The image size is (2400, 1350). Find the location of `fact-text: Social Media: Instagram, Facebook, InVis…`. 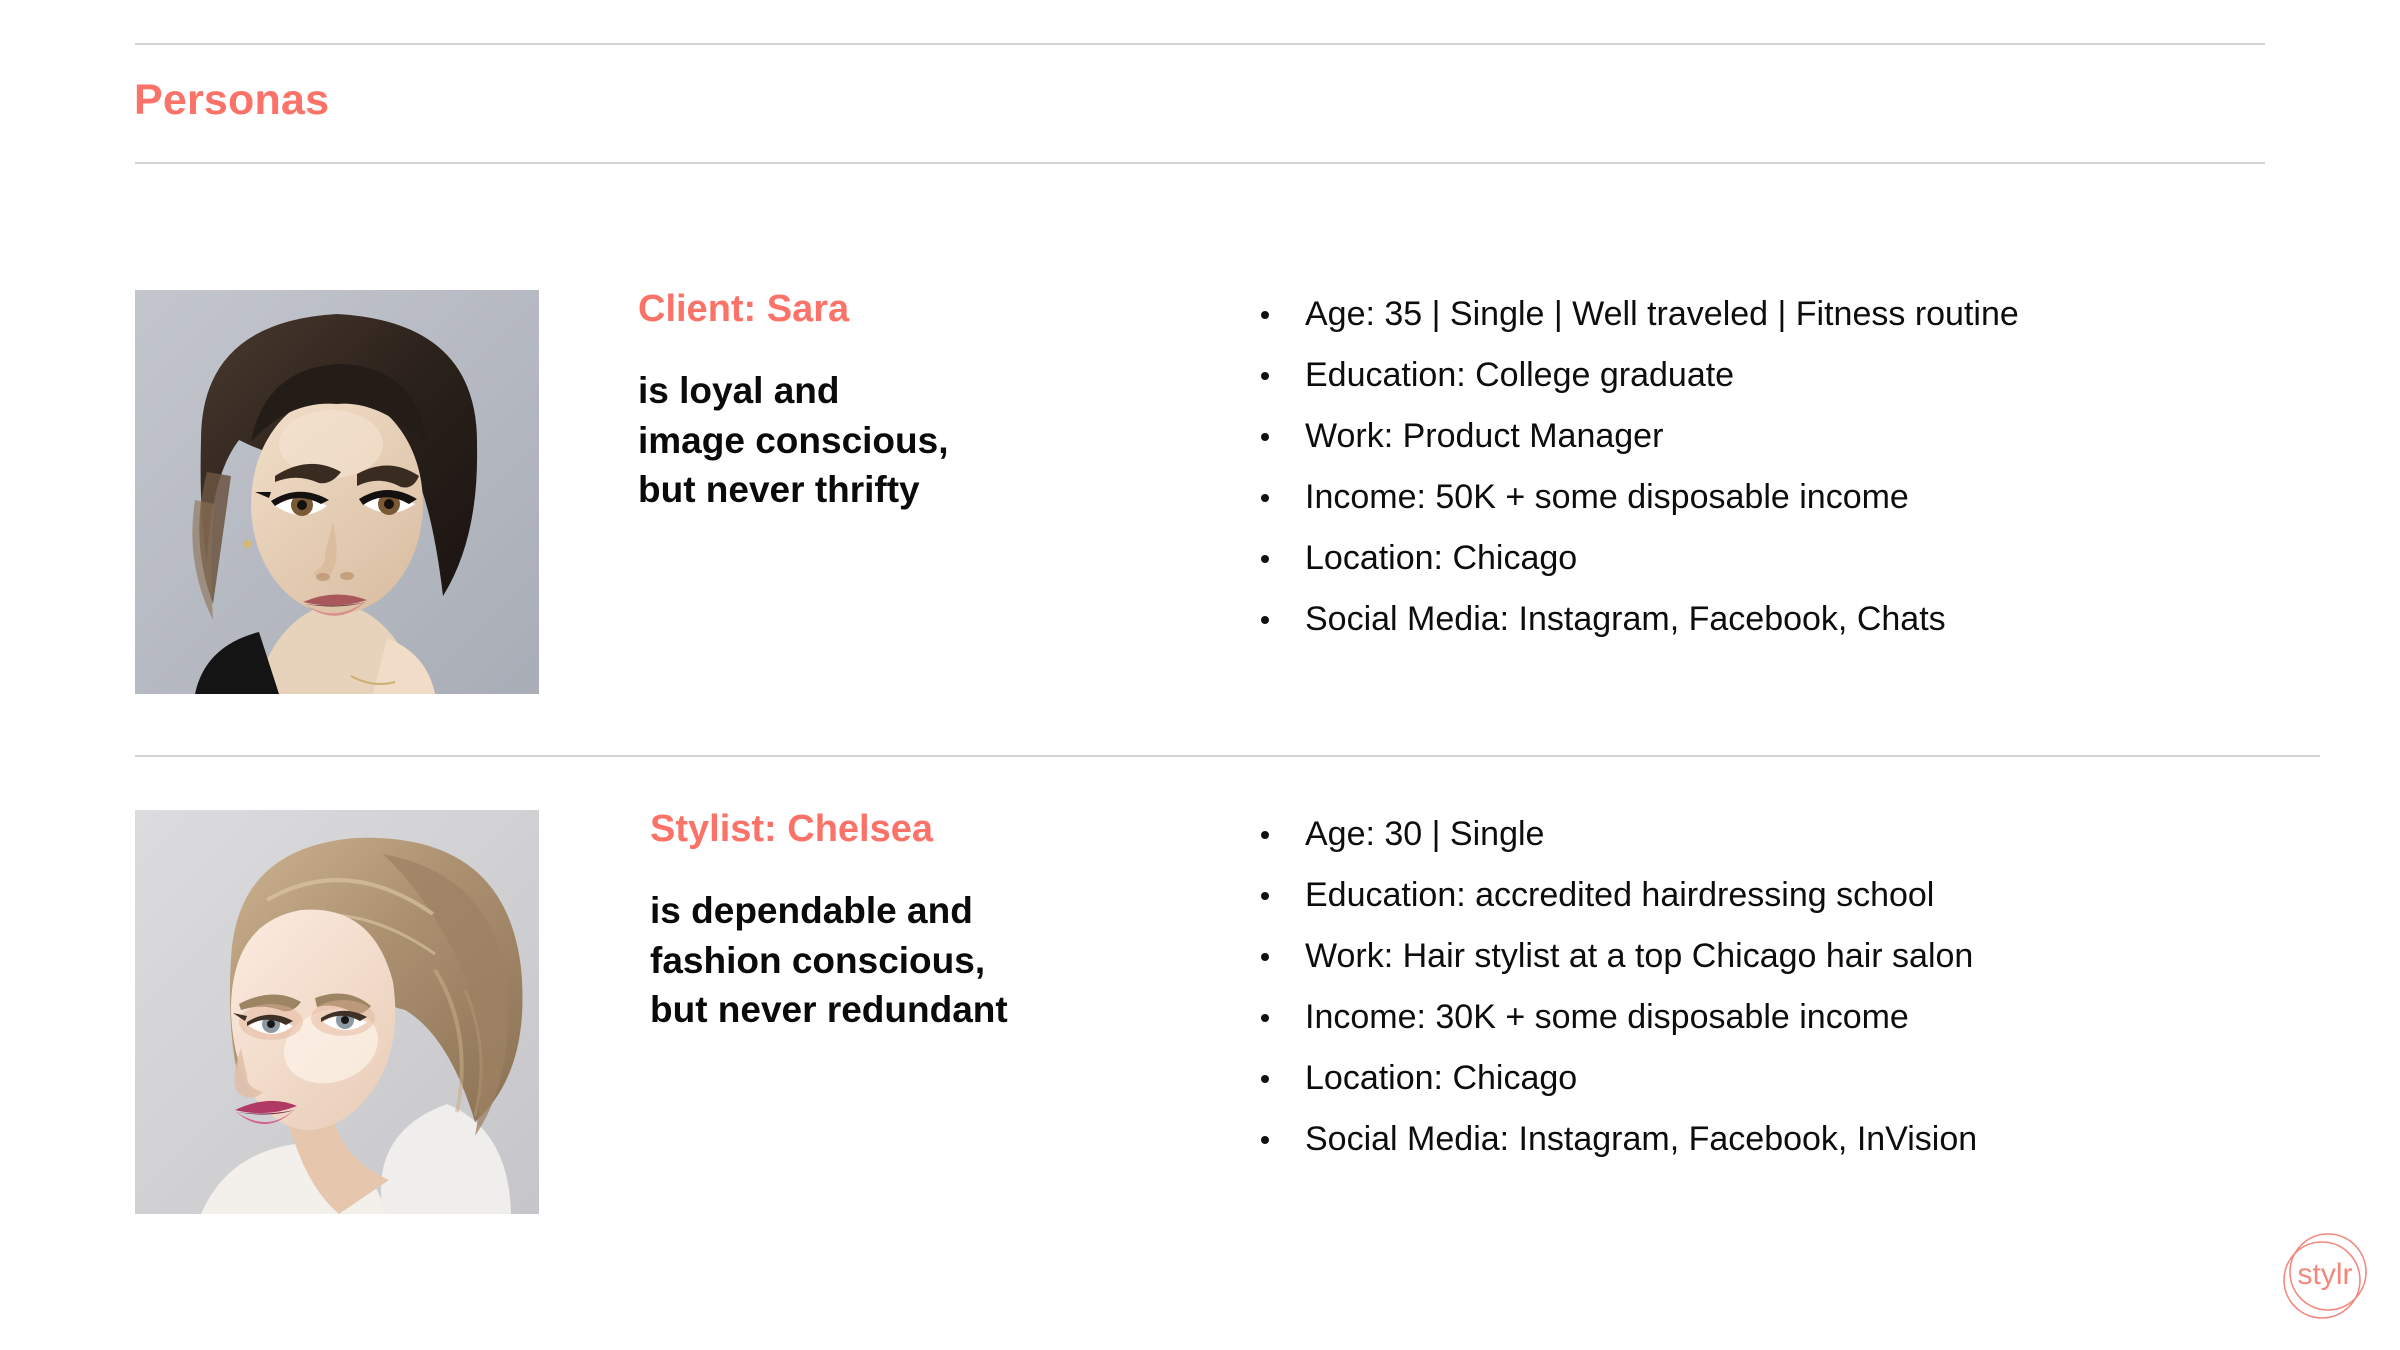

fact-text: Social Media: Instagram, Facebook, InVis… is located at coordinates (1641, 1139).